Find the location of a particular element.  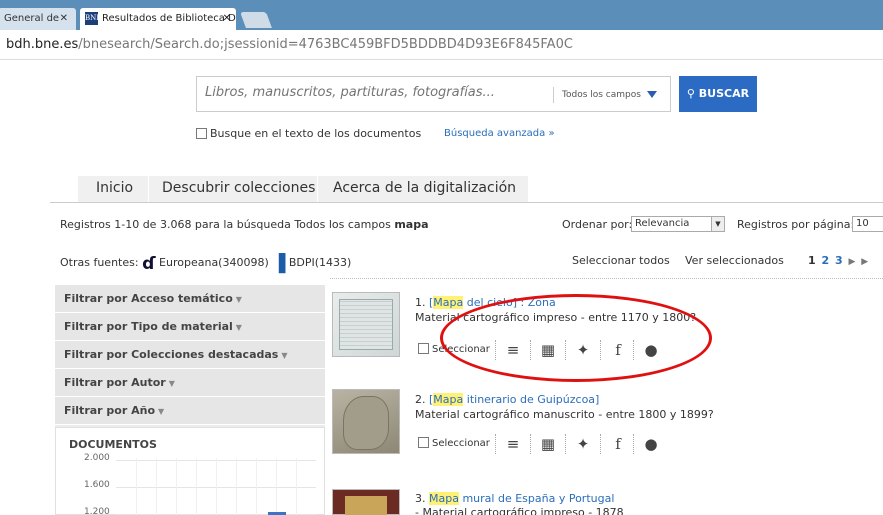

result-actions: Seleccionar ≡ ▦ ✦ f ● is located at coordinates (548, 444).